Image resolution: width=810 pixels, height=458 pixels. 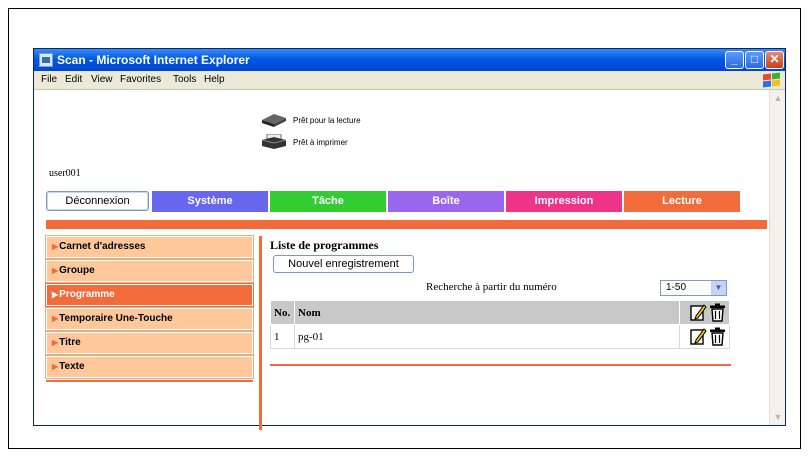 I want to click on ie-window-icon, so click(x=46, y=60).